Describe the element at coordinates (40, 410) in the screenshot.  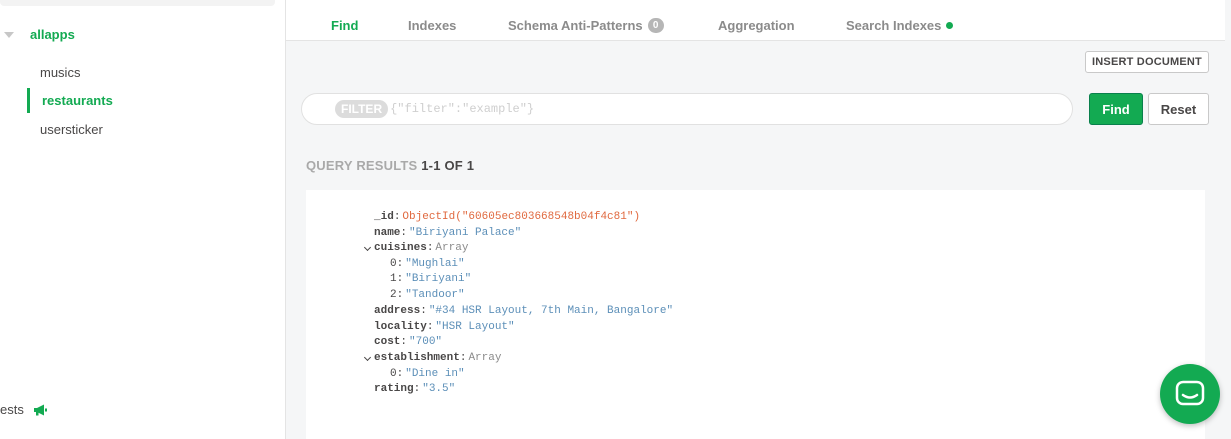
I see `megaphone-icon` at that location.